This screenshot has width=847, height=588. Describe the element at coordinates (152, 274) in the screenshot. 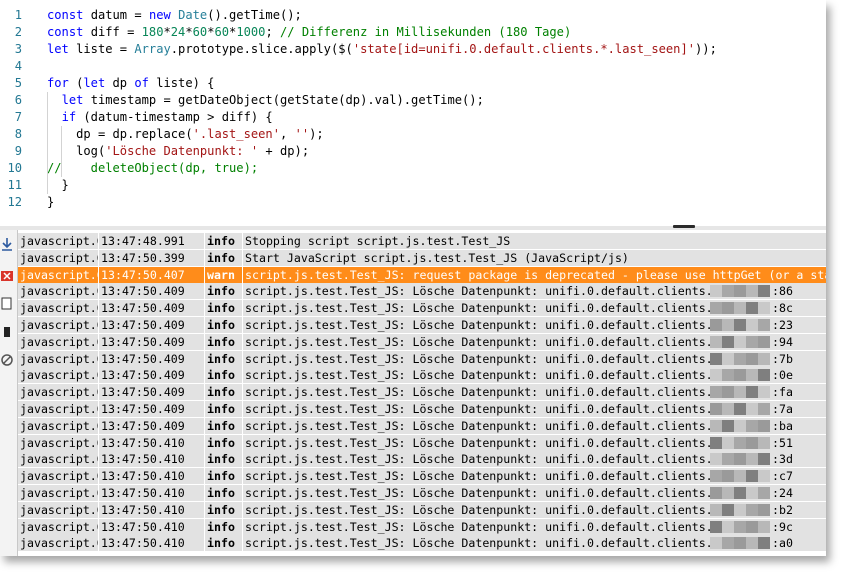

I see `log-time-cell: 13:47:50.407` at that location.